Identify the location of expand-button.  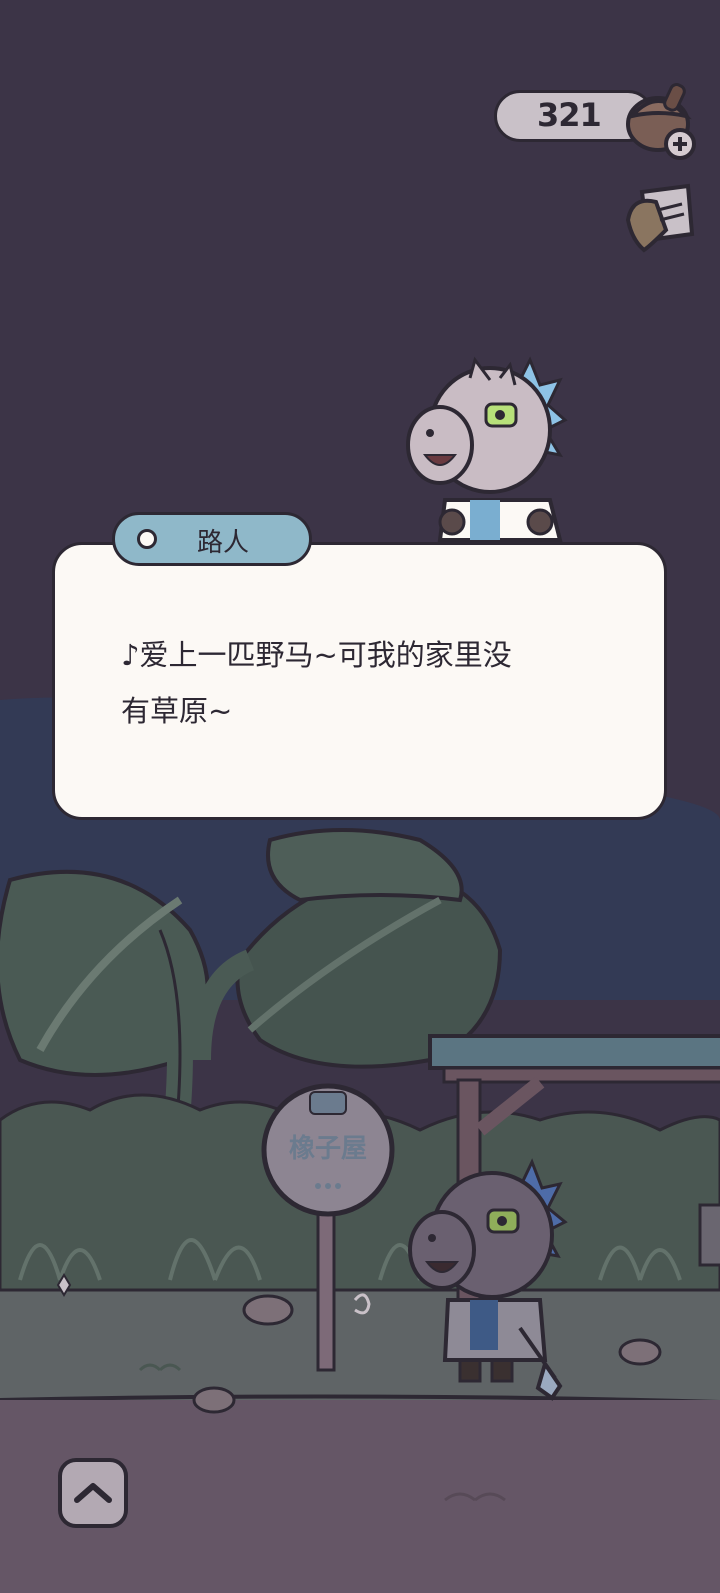
(93, 1493).